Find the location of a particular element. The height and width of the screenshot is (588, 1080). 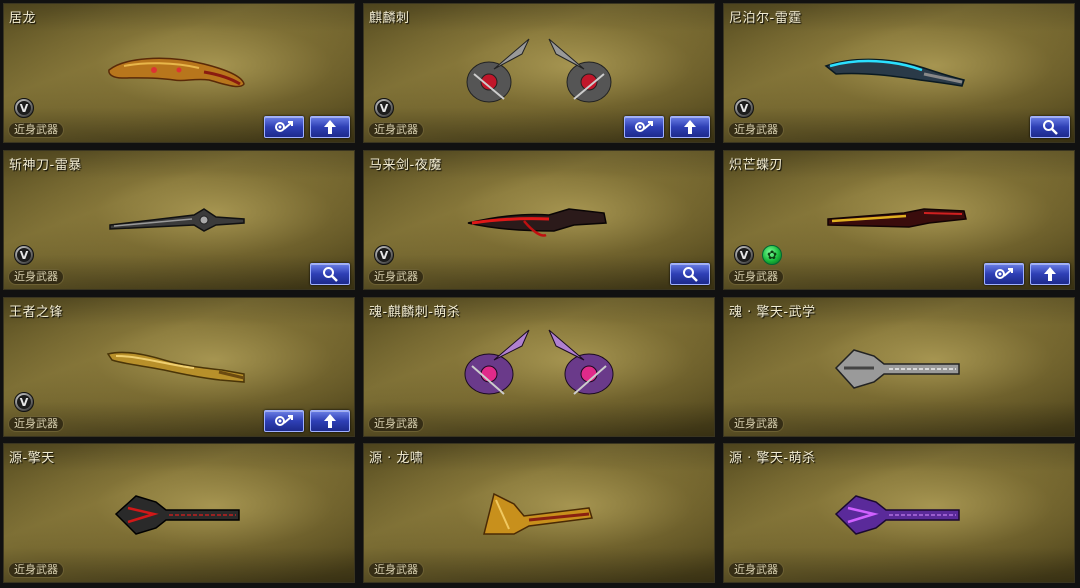

weapon-name: 魂 · 擎天-武学 is located at coordinates (772, 312).